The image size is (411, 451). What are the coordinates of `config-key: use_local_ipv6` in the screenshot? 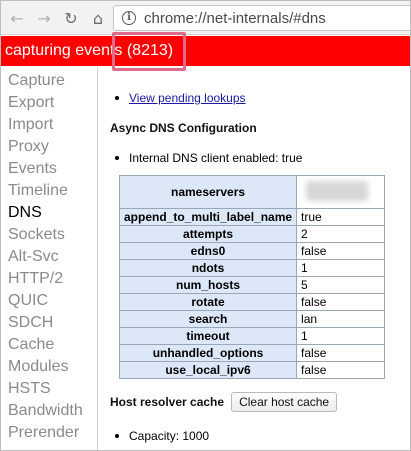 It's located at (208, 370).